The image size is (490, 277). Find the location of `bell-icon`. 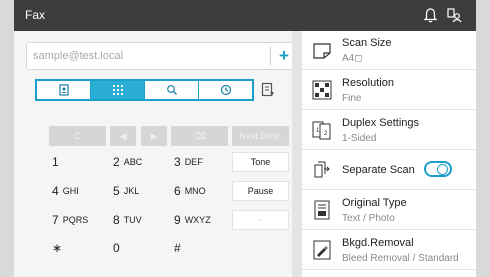

bell-icon is located at coordinates (430, 15).